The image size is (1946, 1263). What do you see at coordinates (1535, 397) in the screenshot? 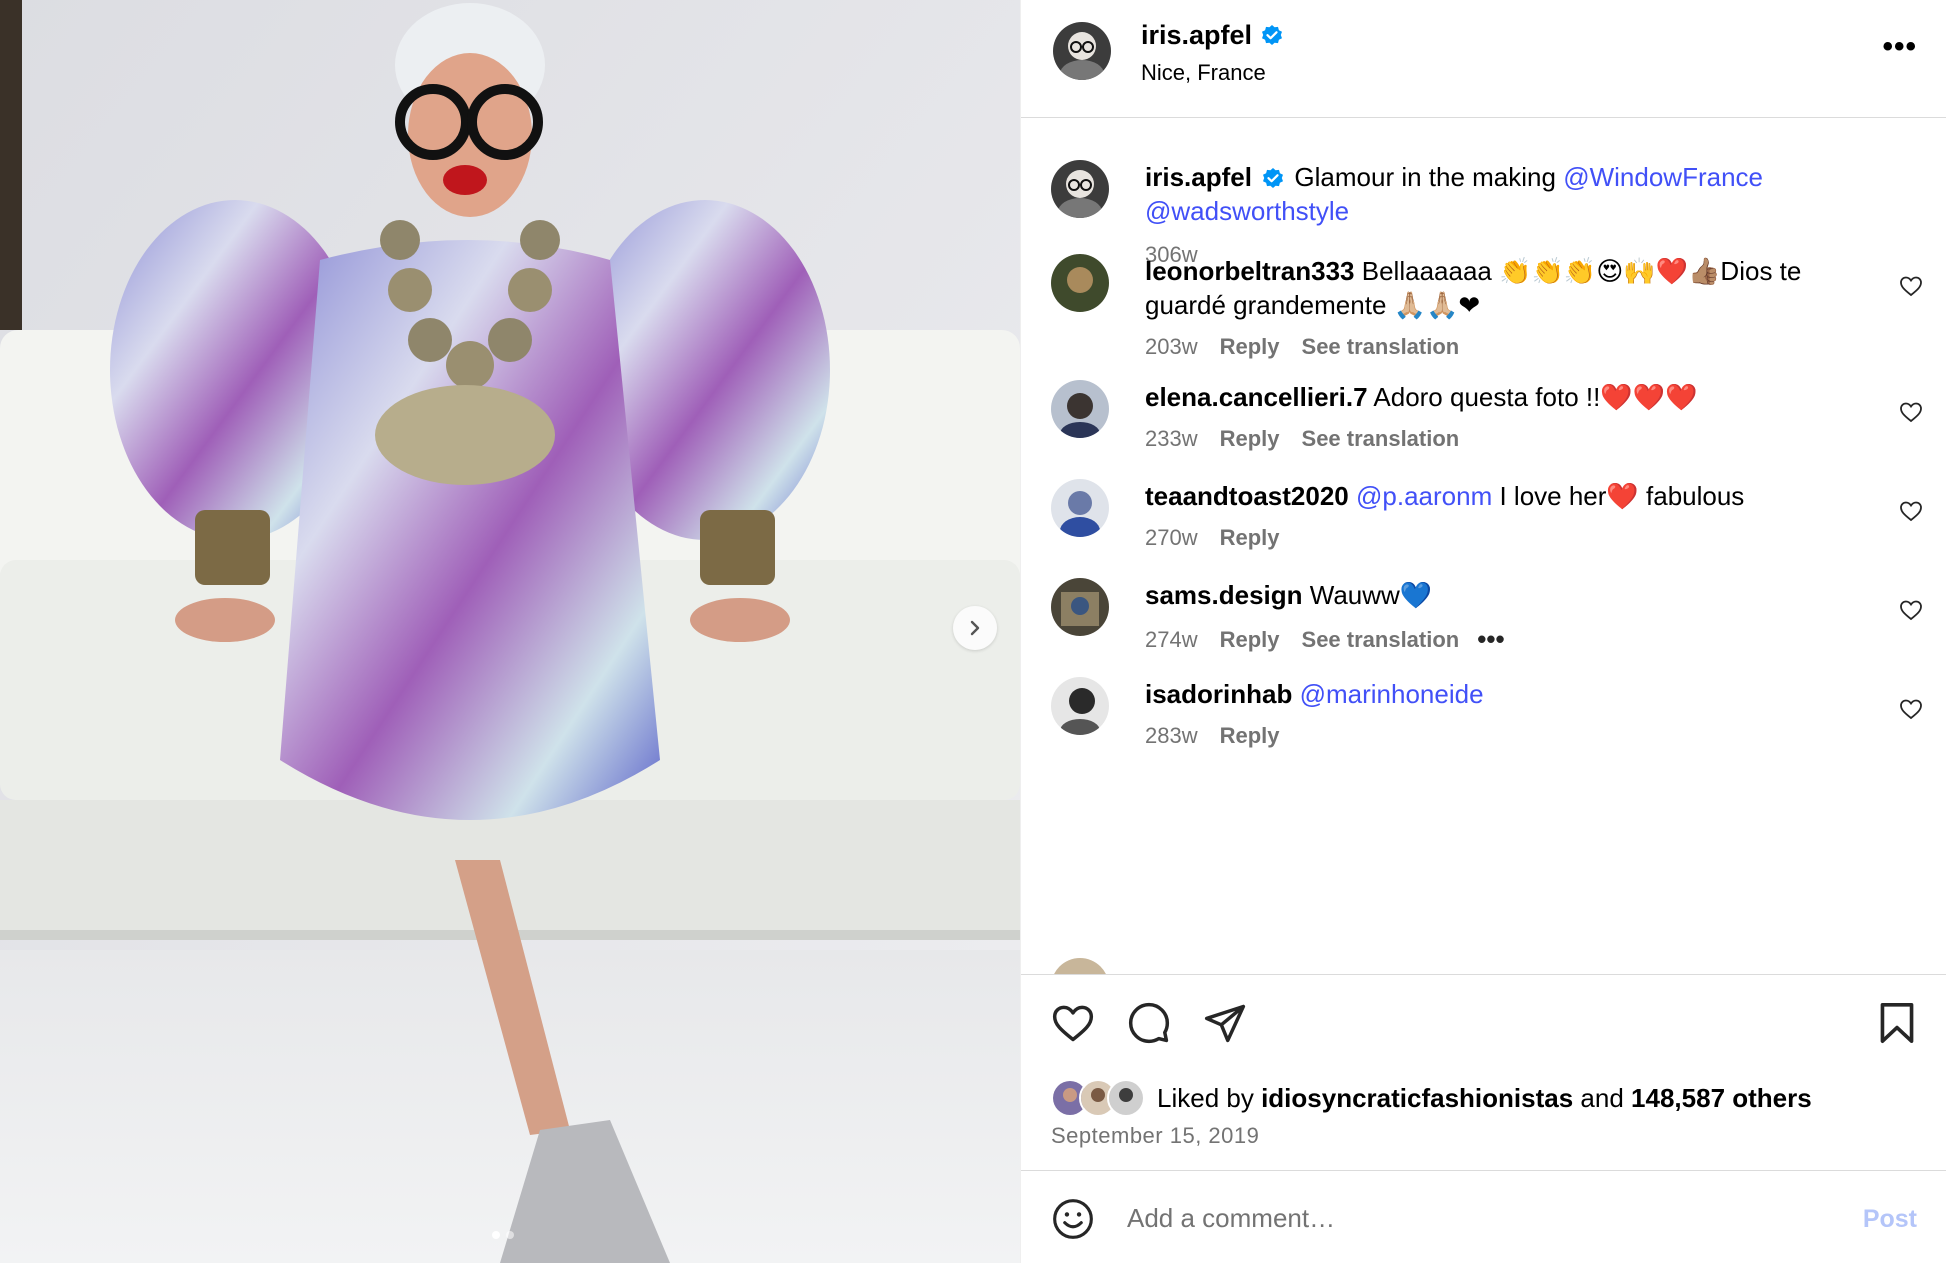
I see `comment-body: Adoro questa foto !!❤️❤️❤️` at bounding box center [1535, 397].